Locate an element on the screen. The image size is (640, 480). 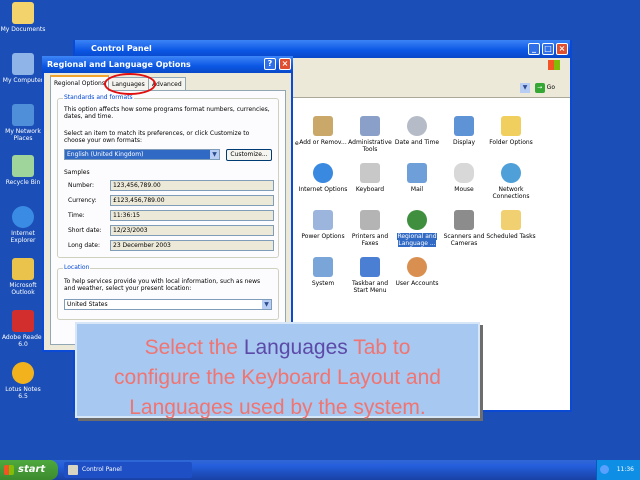
dialog-title: Regional and Language Options is located at coordinates (119, 64).